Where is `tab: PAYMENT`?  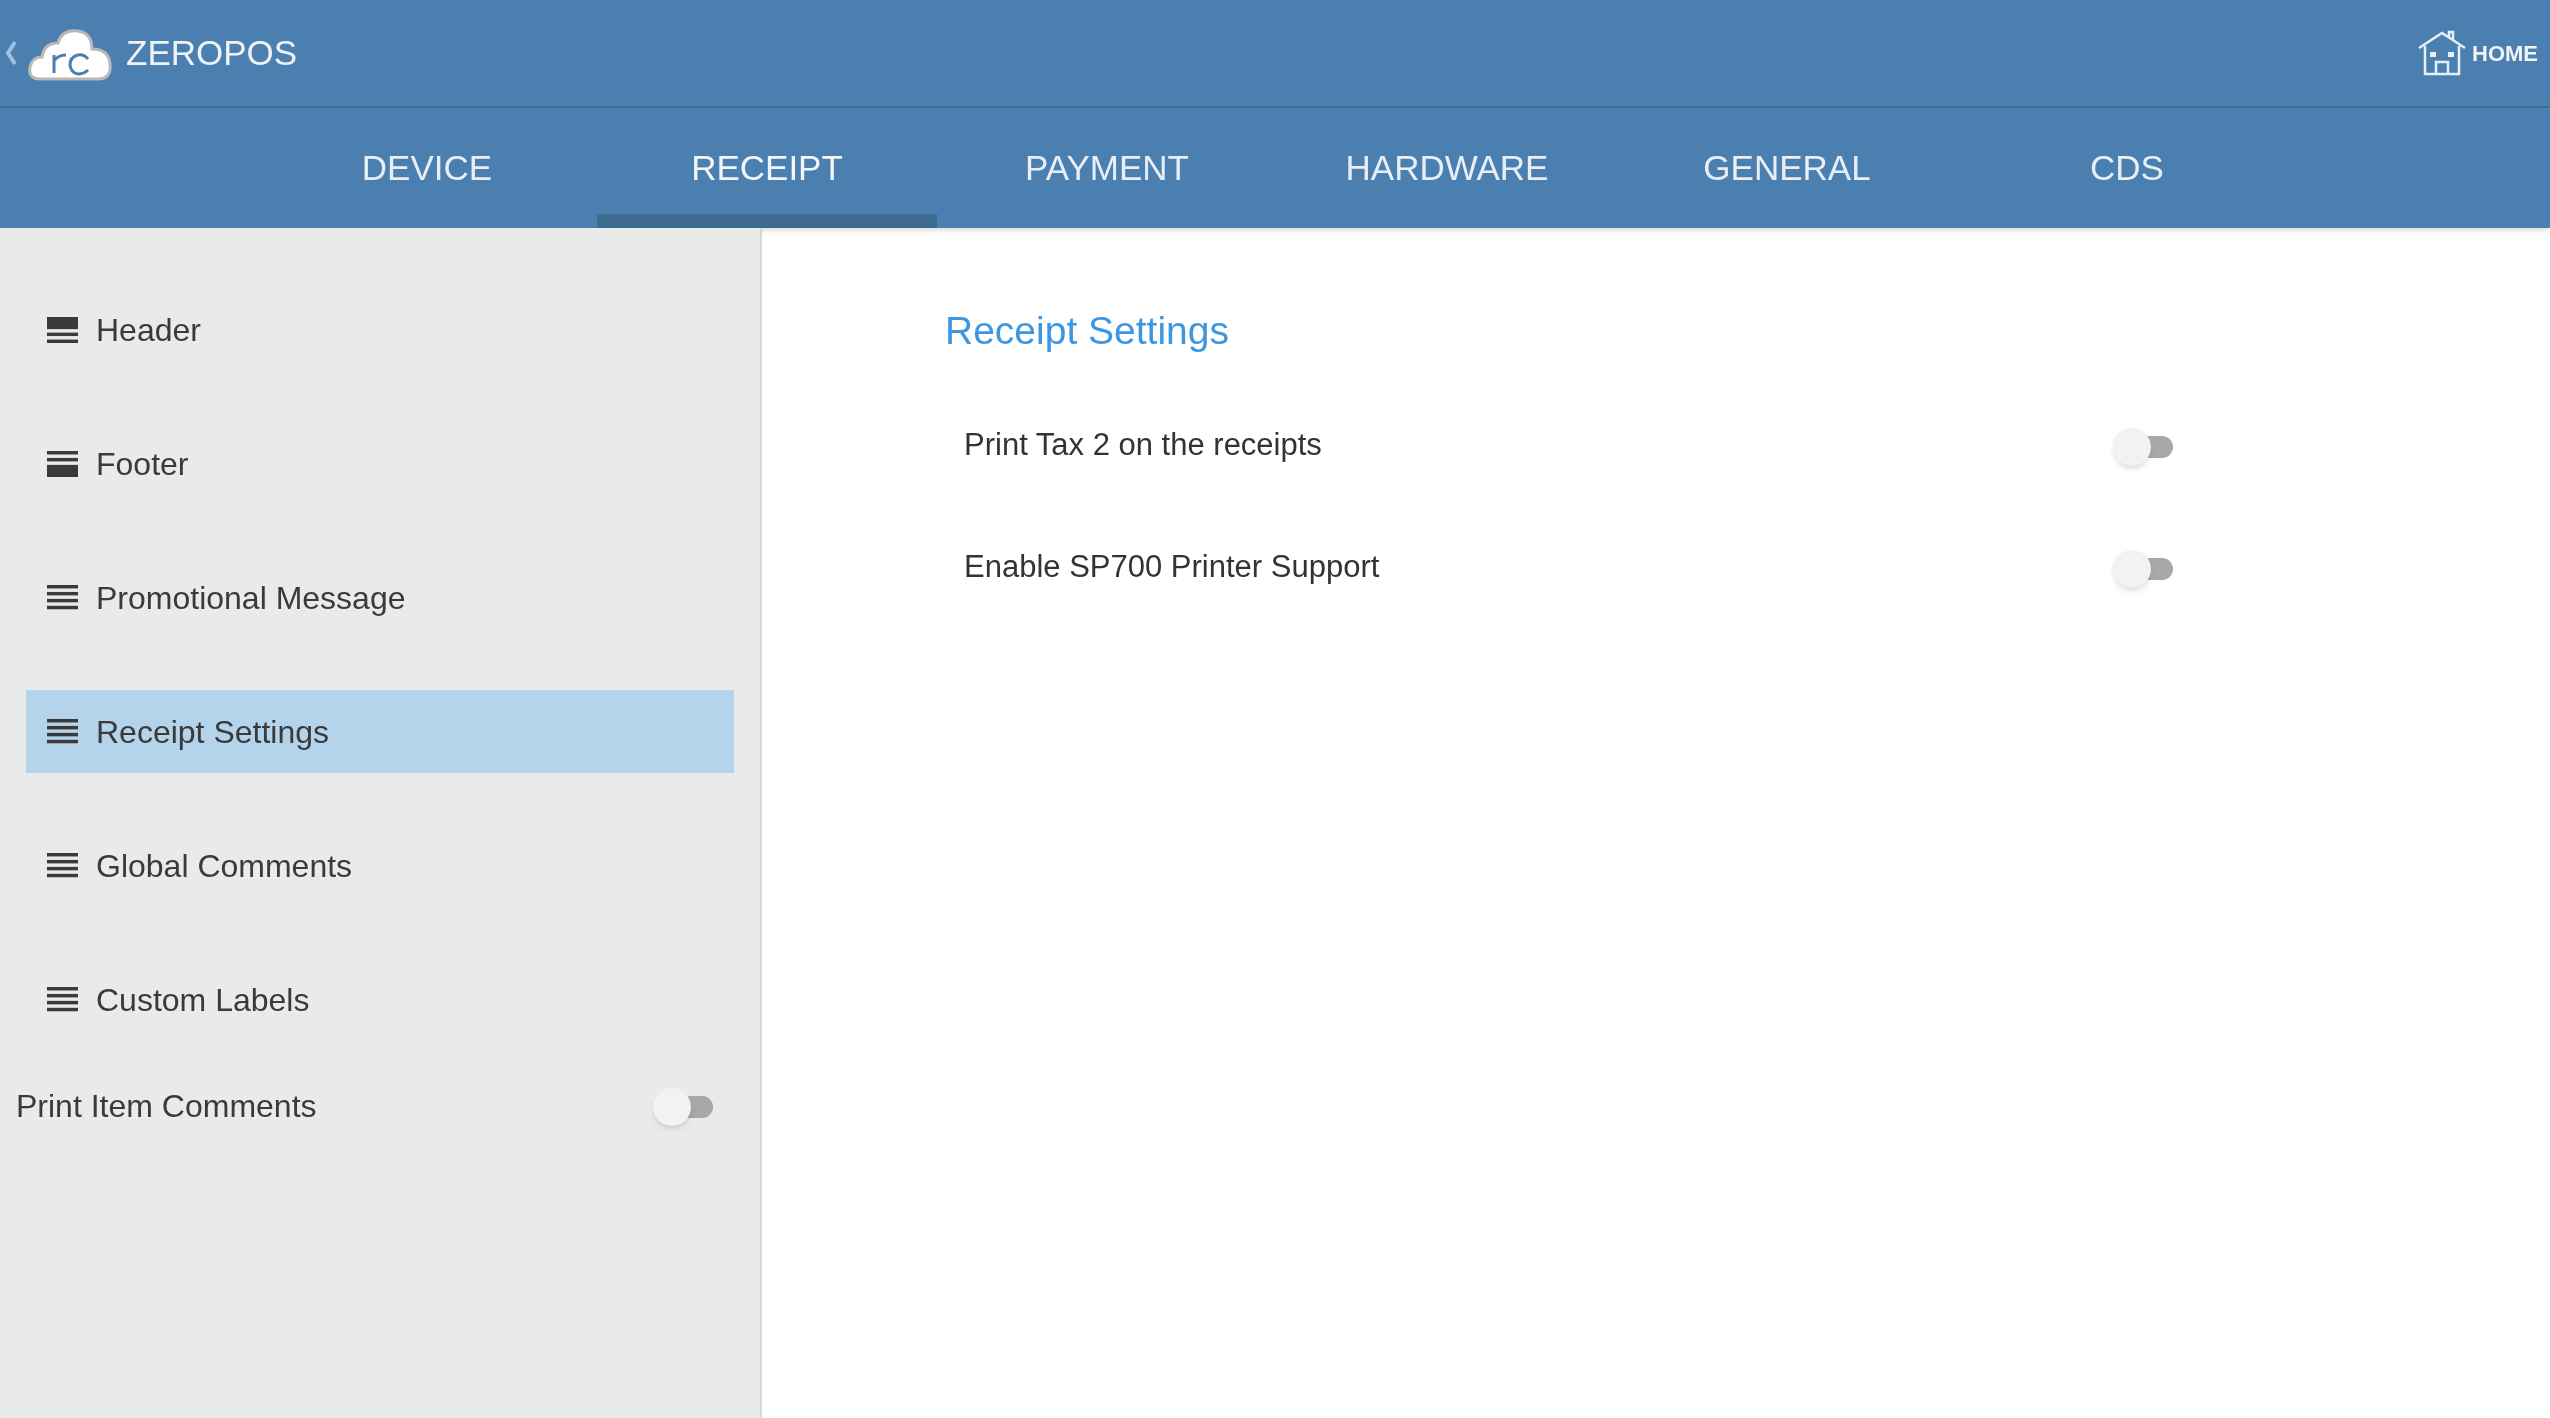 tab: PAYMENT is located at coordinates (1107, 168).